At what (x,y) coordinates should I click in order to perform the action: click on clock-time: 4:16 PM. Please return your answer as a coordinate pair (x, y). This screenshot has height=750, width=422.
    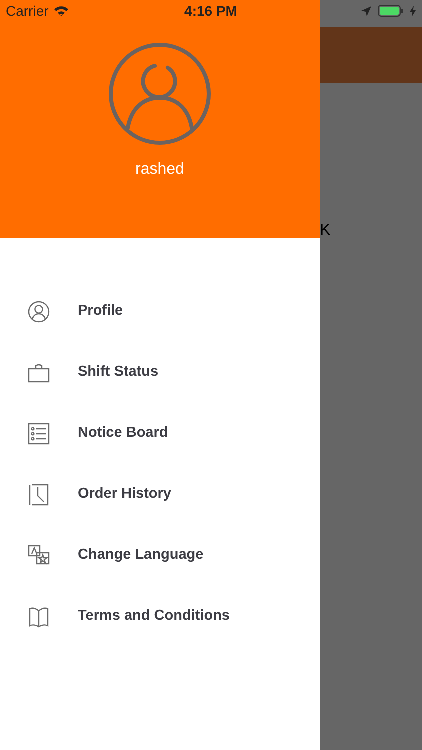
    Looking at the image, I should click on (211, 11).